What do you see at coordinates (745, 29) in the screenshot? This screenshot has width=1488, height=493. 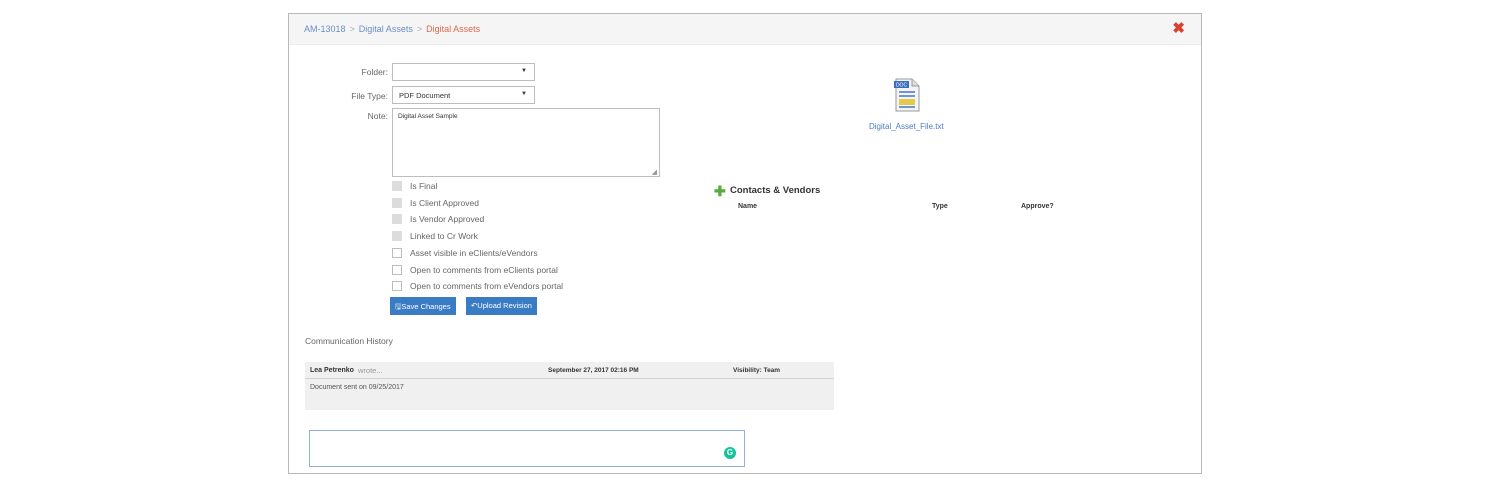 I see `panel-header: AM-13018 > Digital Assets > Digital Assets ✖` at bounding box center [745, 29].